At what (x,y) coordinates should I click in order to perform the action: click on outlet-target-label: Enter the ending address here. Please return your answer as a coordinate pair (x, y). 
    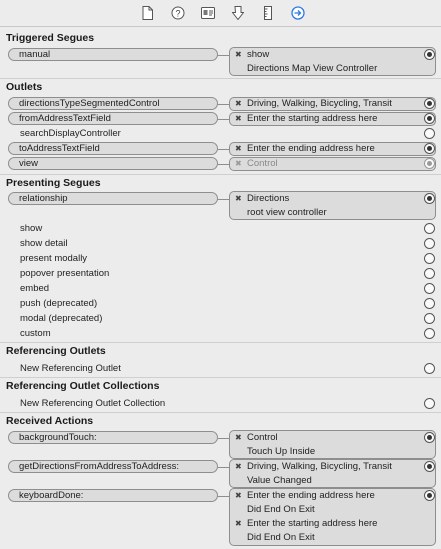
    Looking at the image, I should click on (311, 148).